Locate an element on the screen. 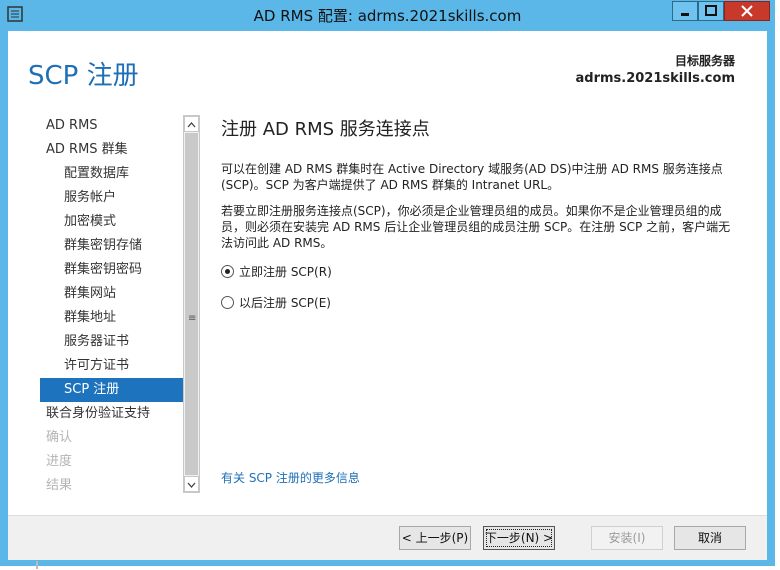 This screenshot has height=570, width=780. close-button is located at coordinates (747, 11).